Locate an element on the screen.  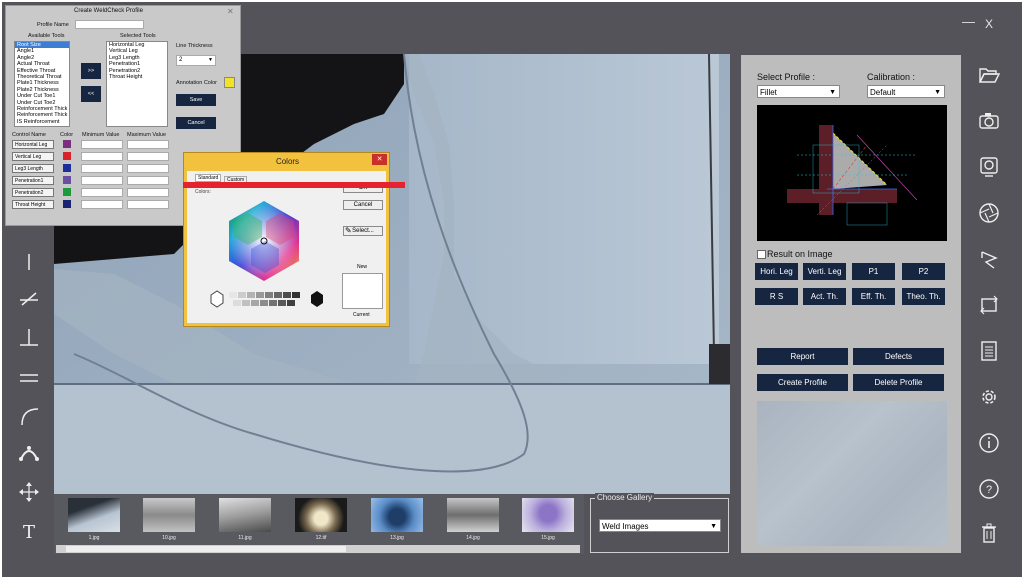
text-tool-icon: T is located at coordinates (29, 532).